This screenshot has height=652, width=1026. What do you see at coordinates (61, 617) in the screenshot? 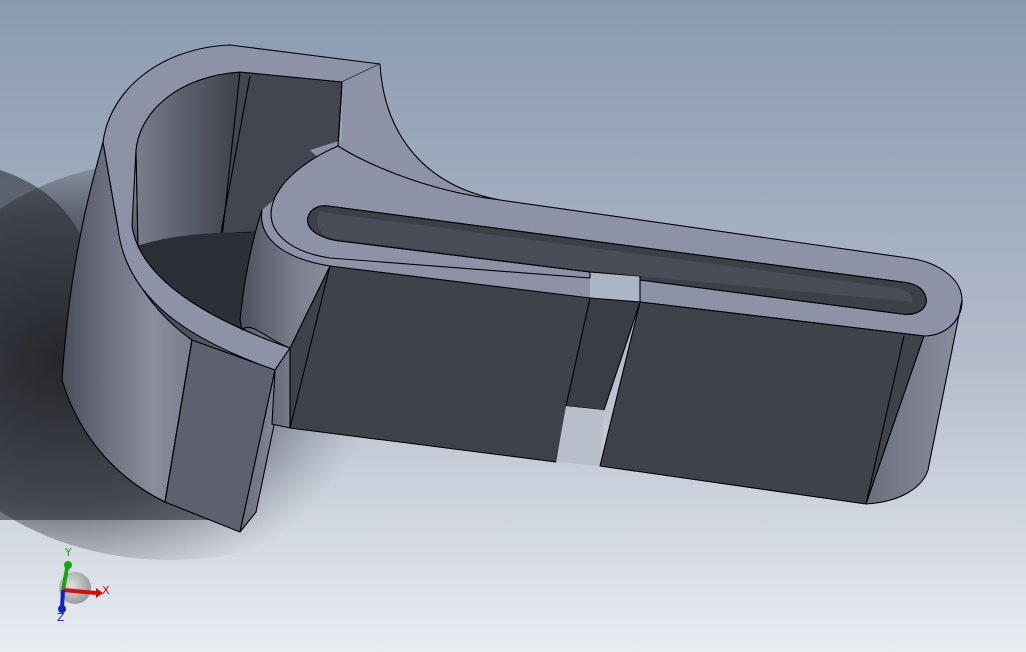
I see `triad-z-label: Z` at bounding box center [61, 617].